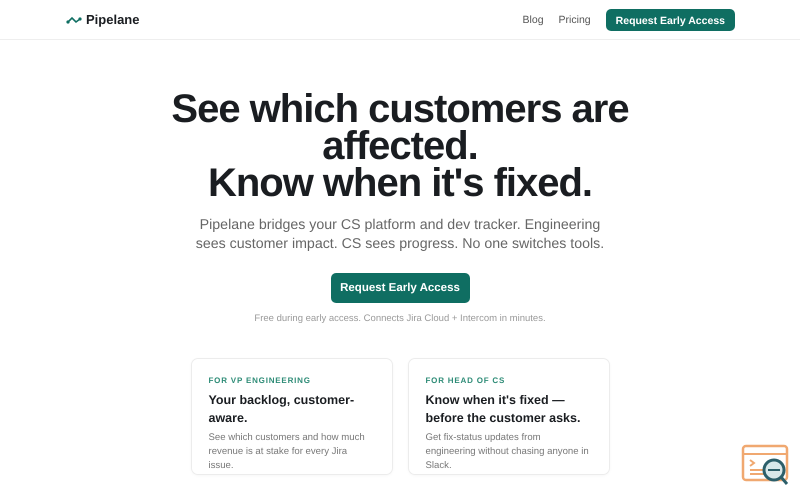  I want to click on headline: See which customers are, so click(400, 109).